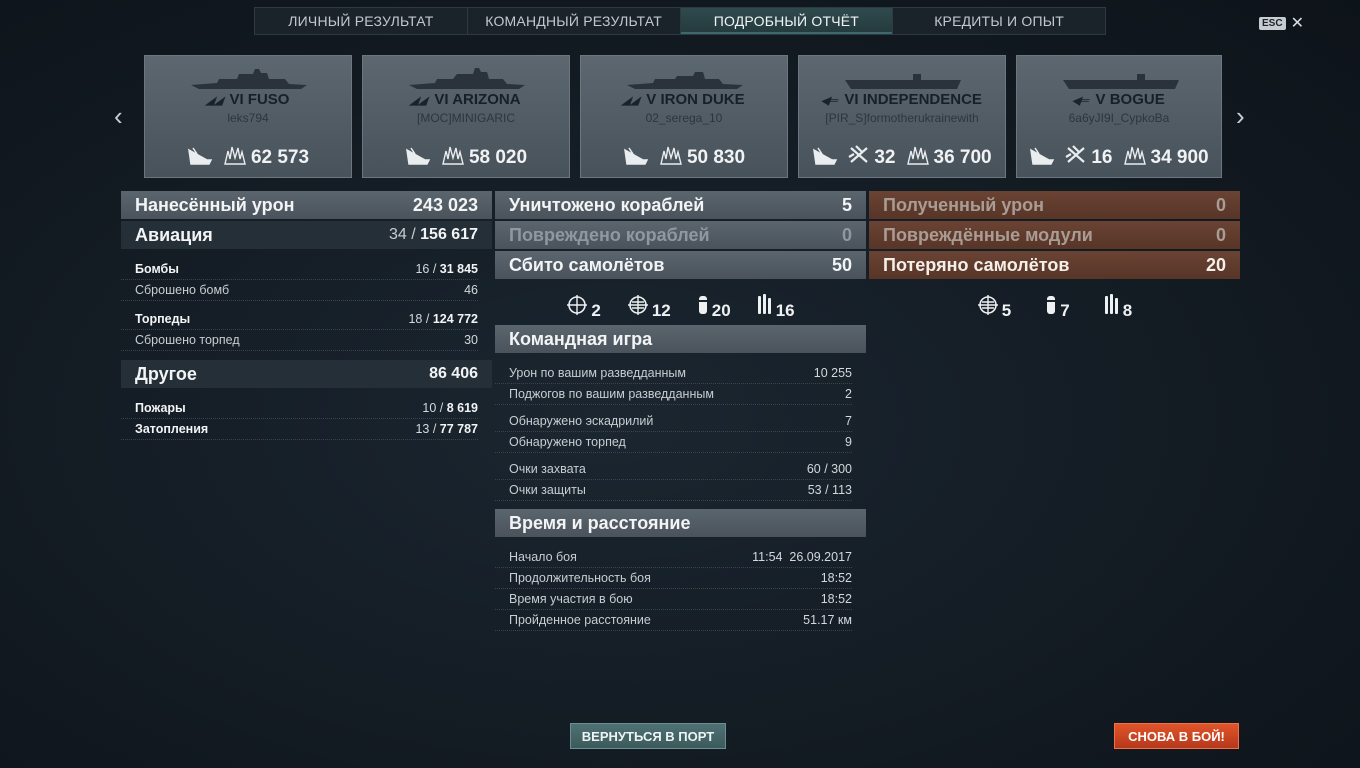  What do you see at coordinates (299, 408) in the screenshot?
I see `fires-row: Пожары 10 / 8 619` at bounding box center [299, 408].